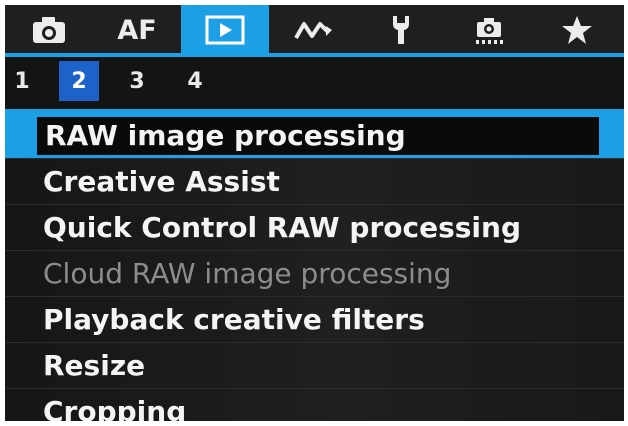  I want to click on menu-tab-bar: AF, so click(314, 30).